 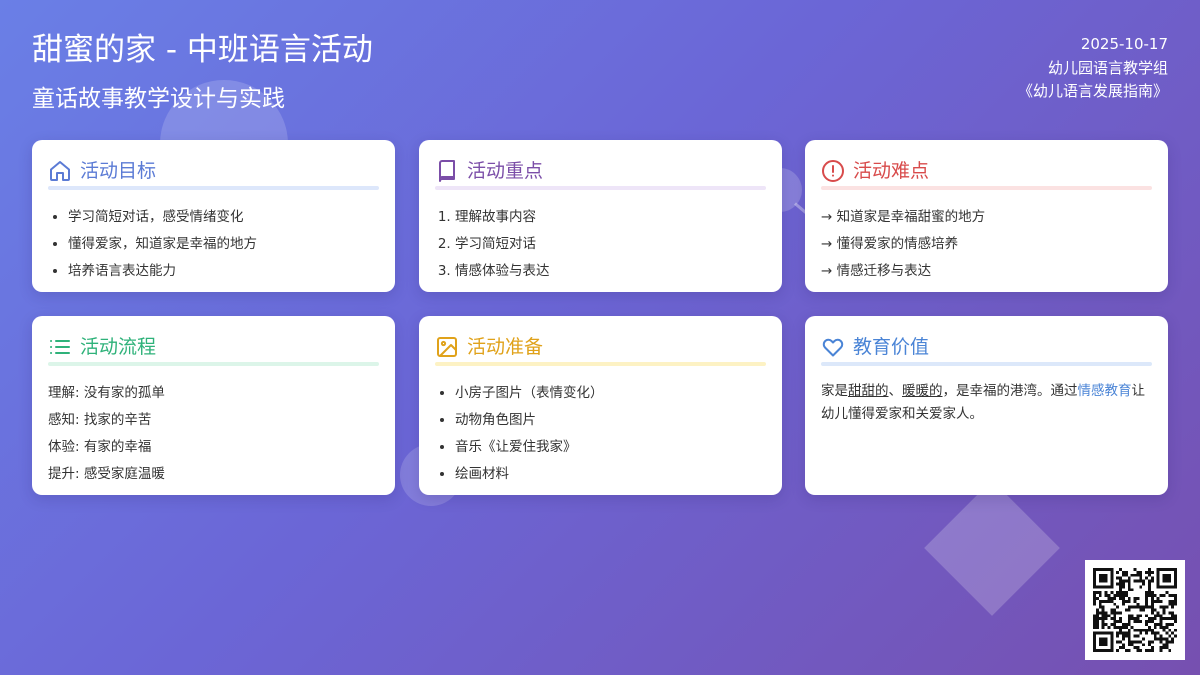 I want to click on list-item: 理解: 没有家的孤单, so click(x=106, y=393).